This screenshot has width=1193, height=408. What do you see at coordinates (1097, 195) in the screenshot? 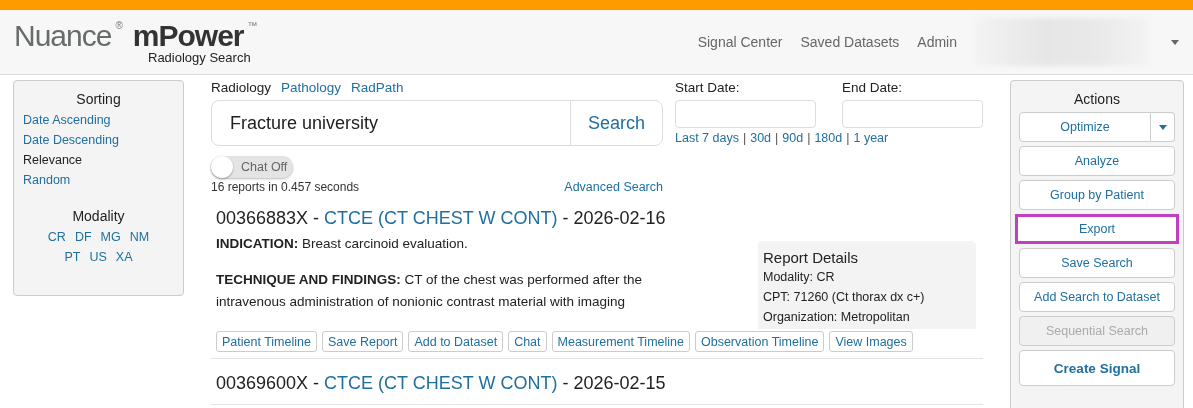
I see `action-button: Group by Patient` at bounding box center [1097, 195].